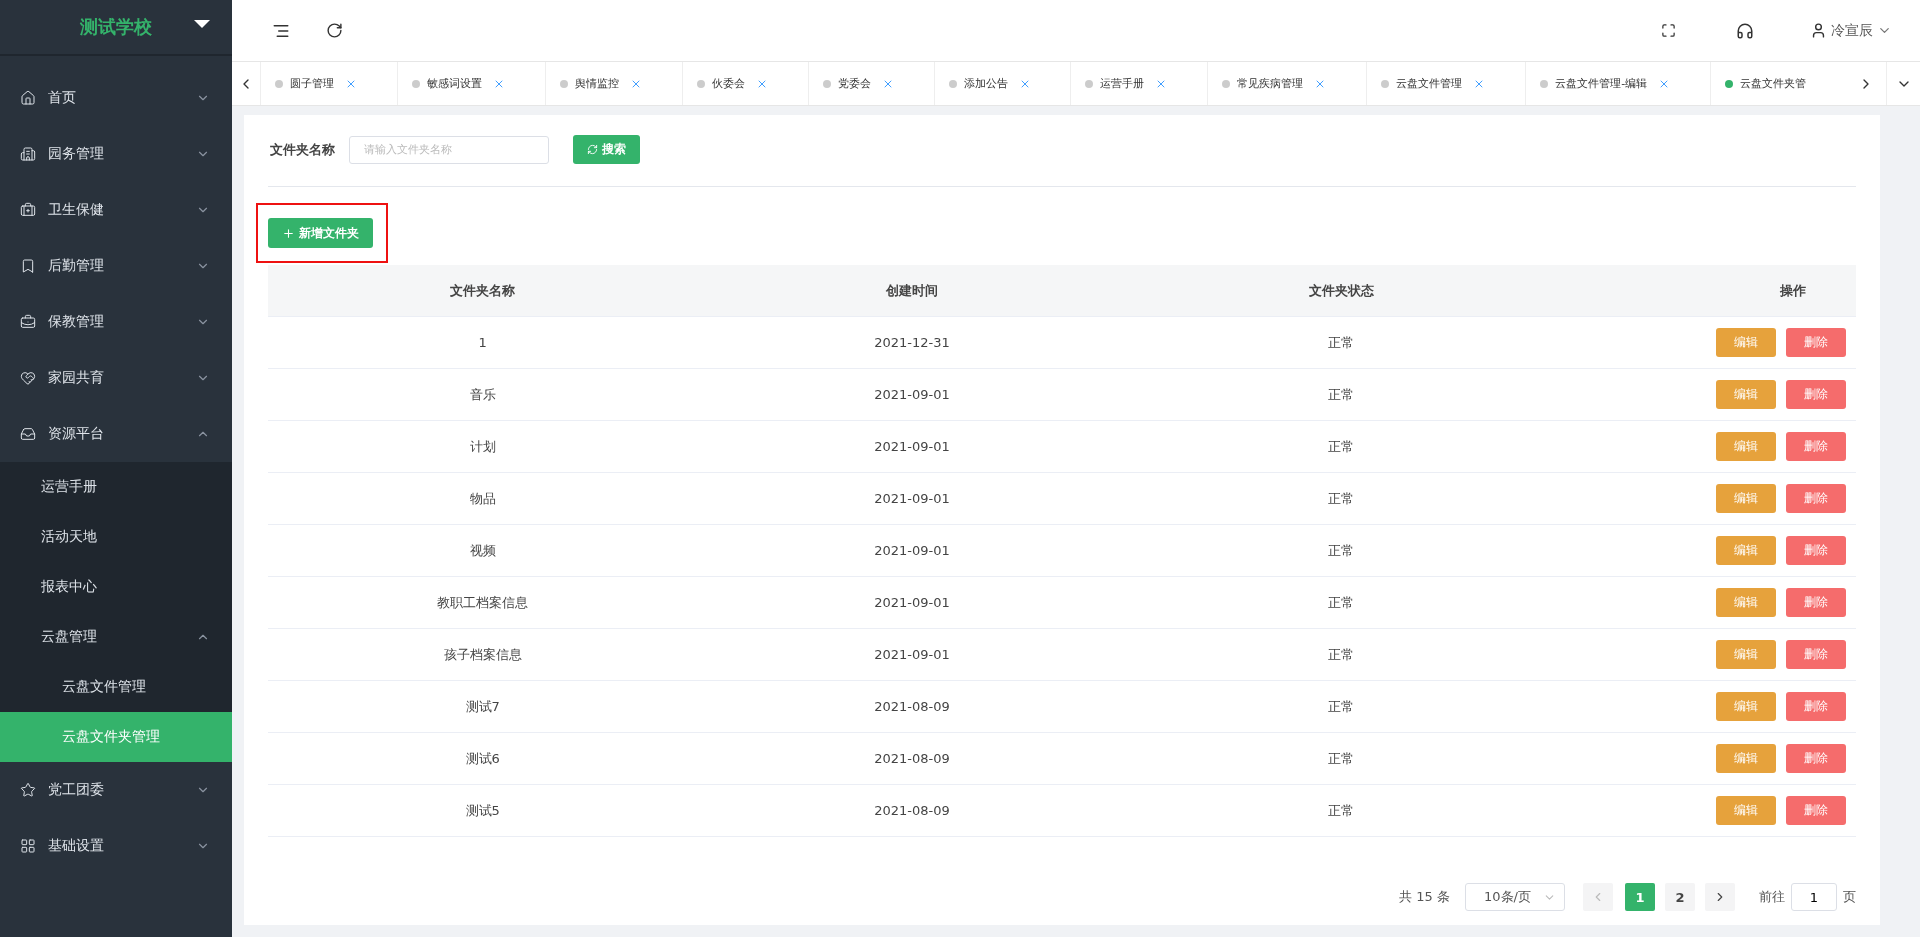 This screenshot has width=1920, height=937. What do you see at coordinates (912, 290) in the screenshot?
I see `column-header: 创建时间` at bounding box center [912, 290].